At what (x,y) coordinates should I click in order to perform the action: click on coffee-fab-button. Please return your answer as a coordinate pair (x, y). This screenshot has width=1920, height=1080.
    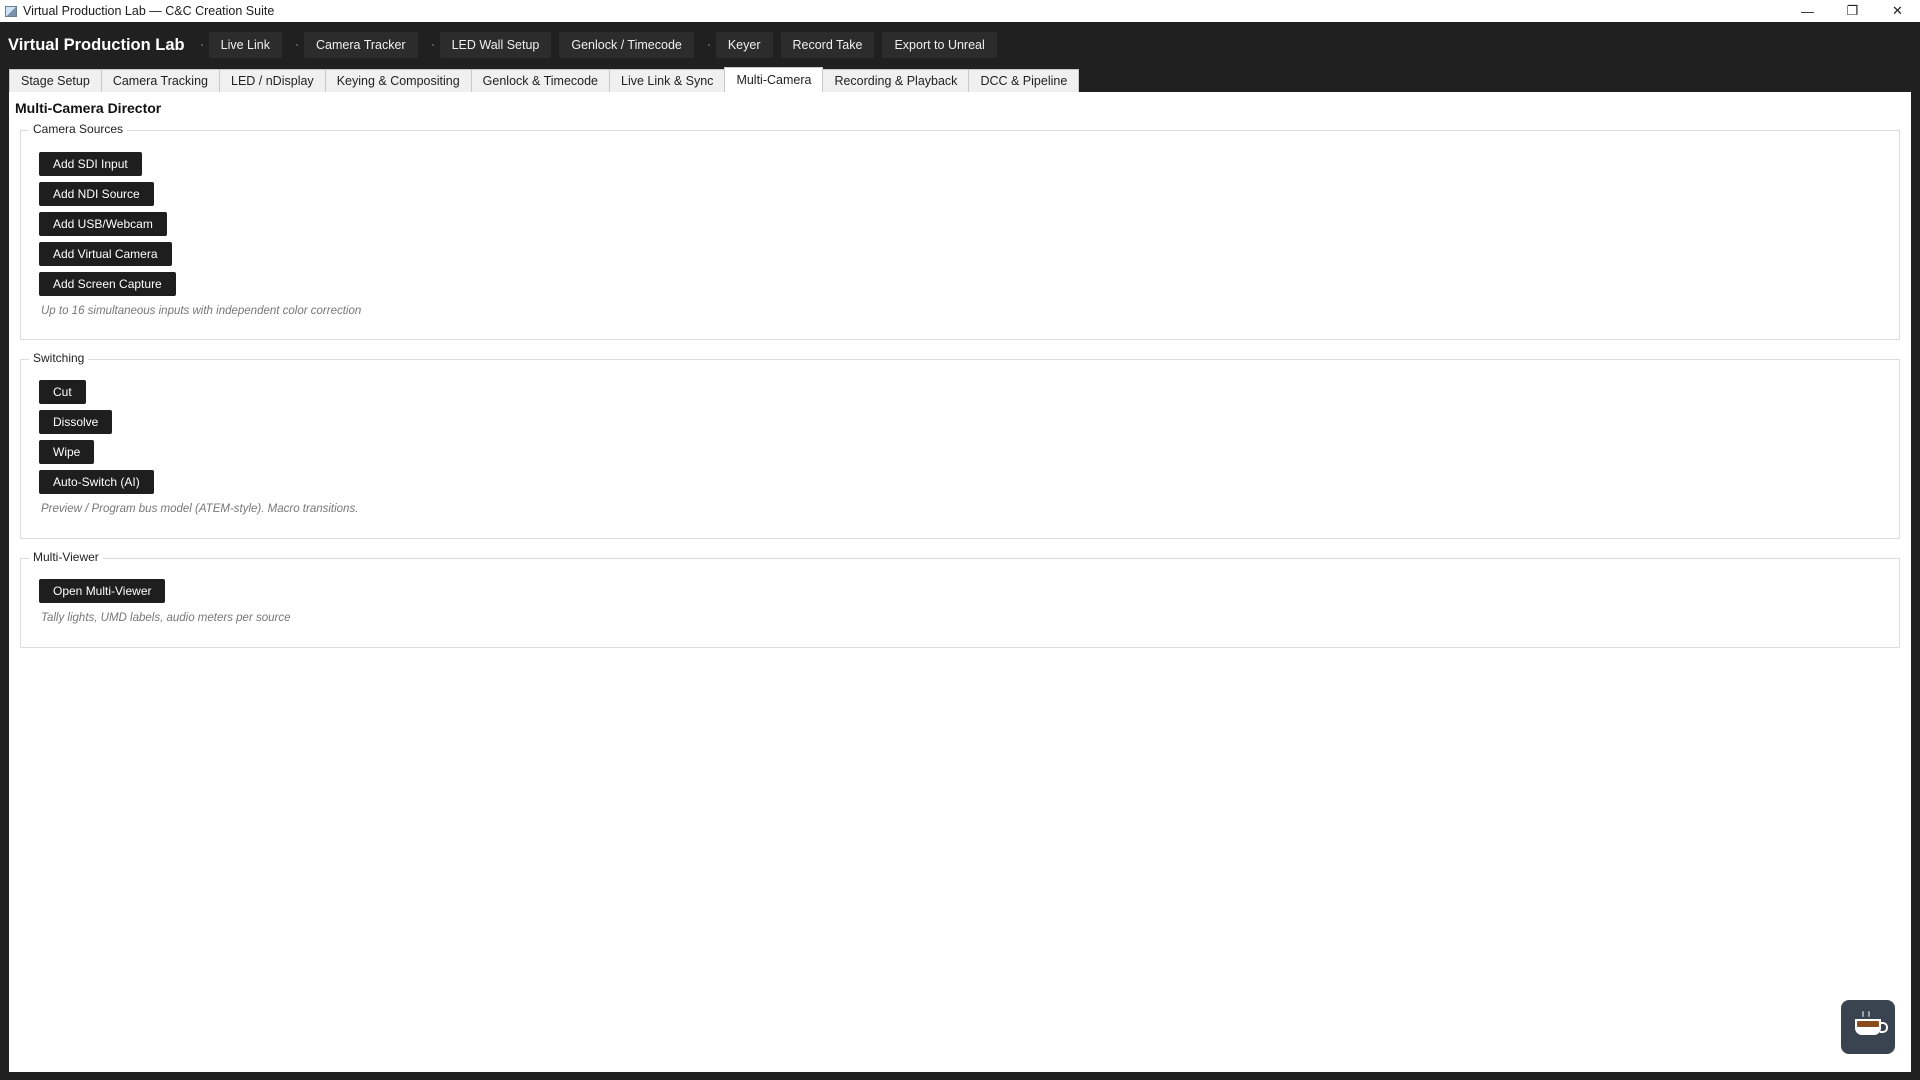
    Looking at the image, I should click on (1868, 1027).